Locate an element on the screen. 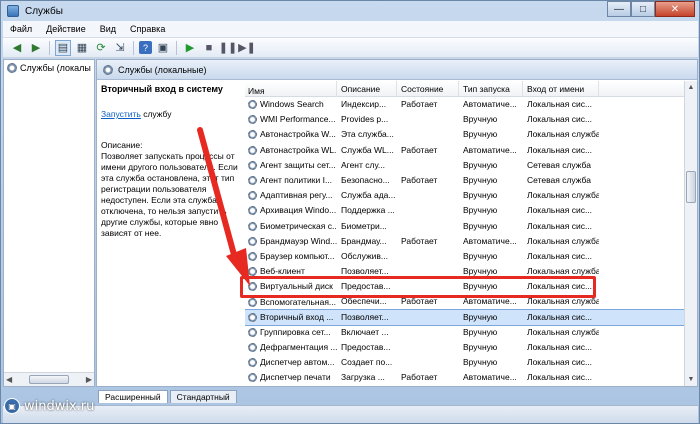 The height and width of the screenshot is (424, 700). menu-help: Справка is located at coordinates (147, 29).